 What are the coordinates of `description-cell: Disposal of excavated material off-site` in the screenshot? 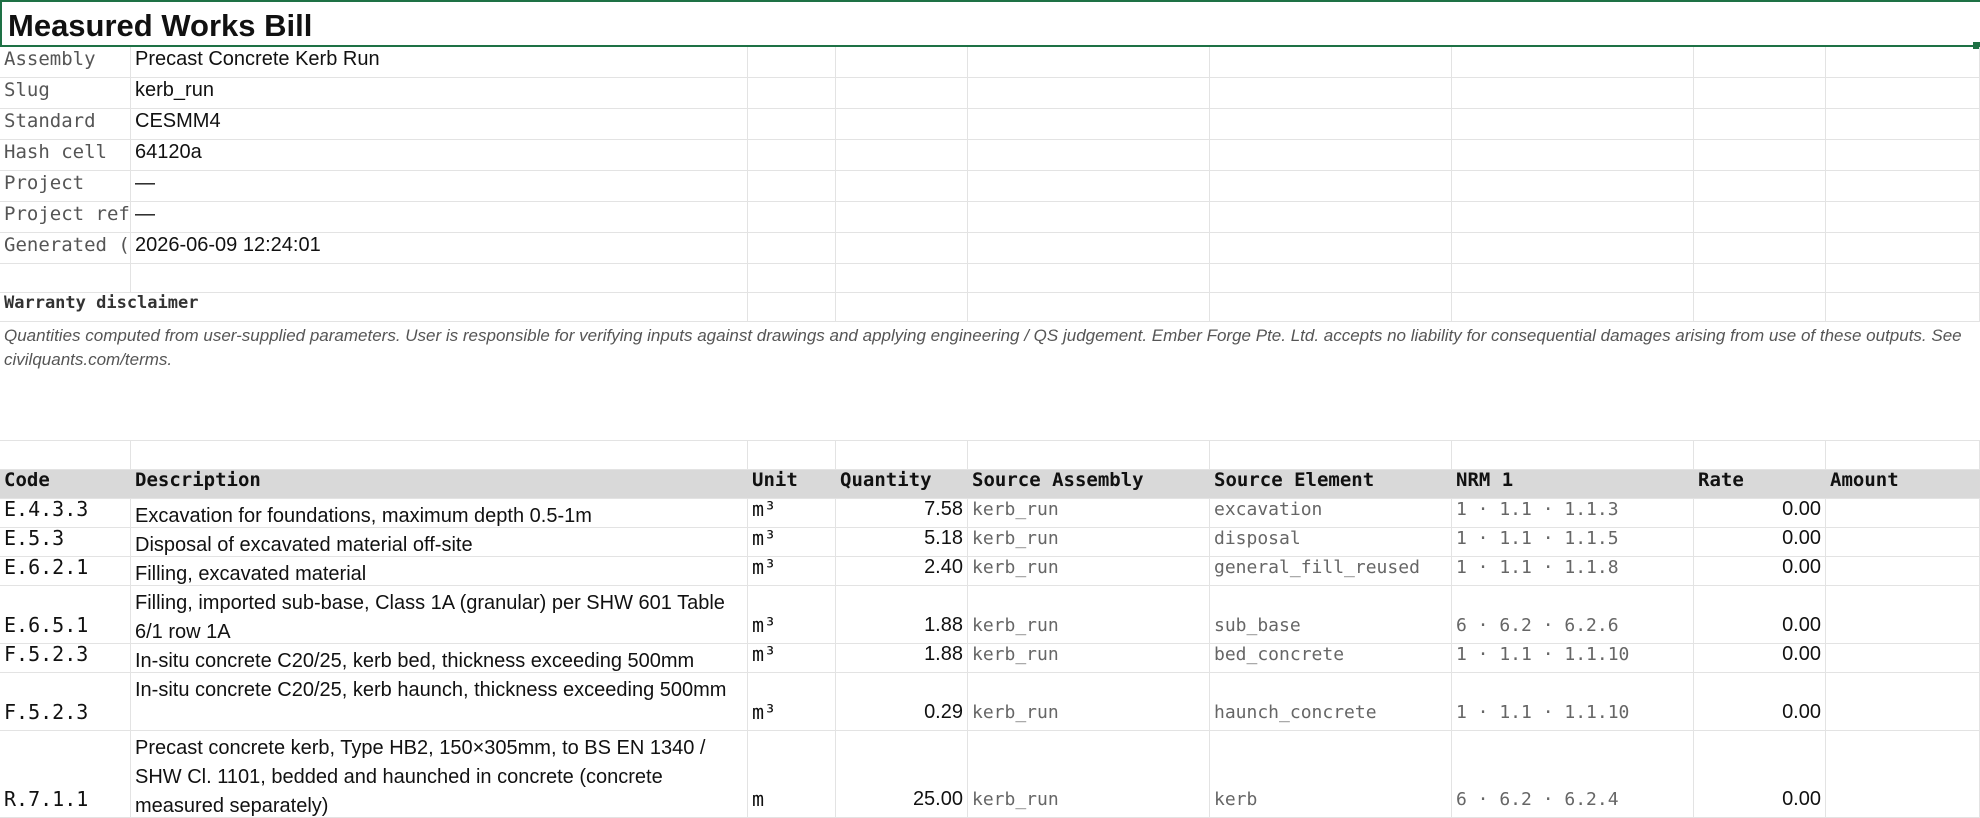 It's located at (439, 542).